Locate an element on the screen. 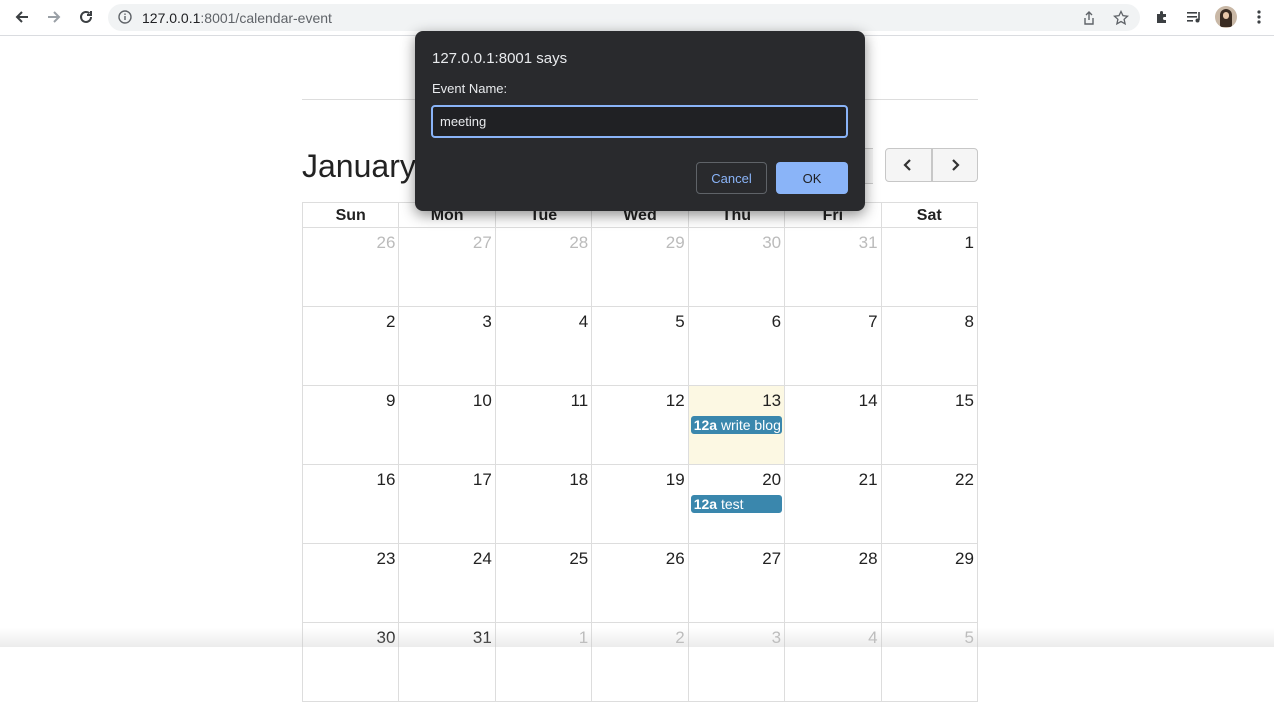 The image size is (1274, 702). day-number: 20 is located at coordinates (772, 479).